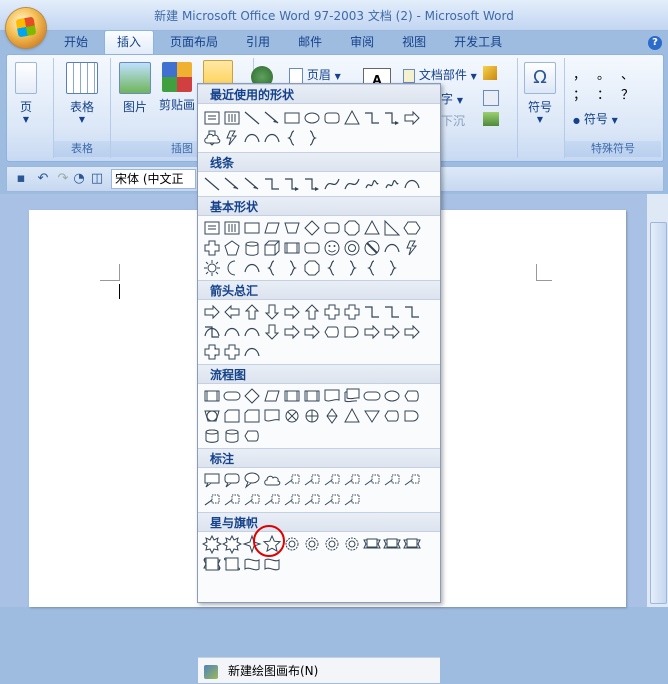 The image size is (668, 684). Describe the element at coordinates (312, 312) in the screenshot. I see `uarrow-shape-icon` at that location.